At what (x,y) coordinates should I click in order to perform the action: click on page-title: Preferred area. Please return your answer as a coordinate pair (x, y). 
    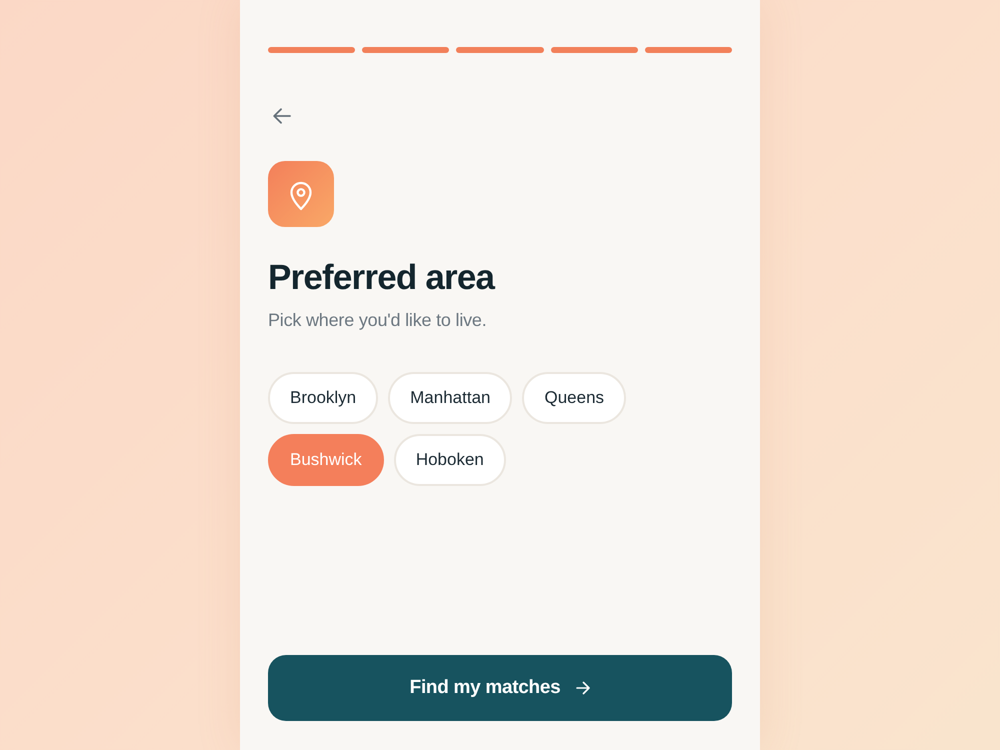
    Looking at the image, I should click on (382, 278).